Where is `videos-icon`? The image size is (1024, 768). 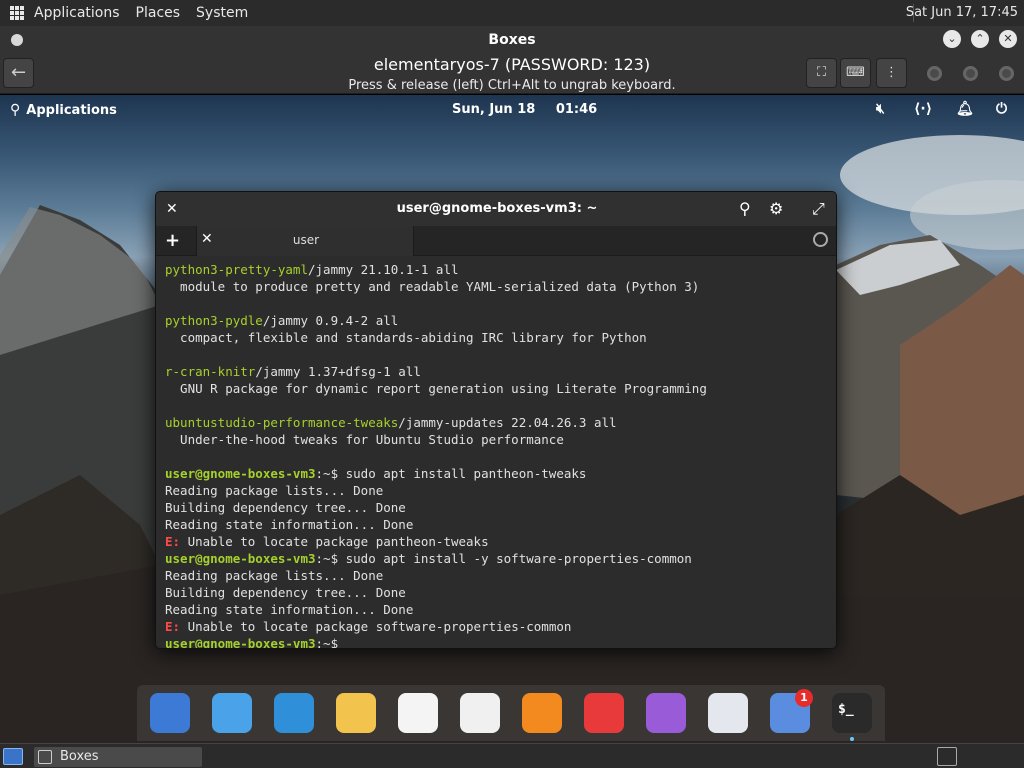 videos-icon is located at coordinates (604, 713).